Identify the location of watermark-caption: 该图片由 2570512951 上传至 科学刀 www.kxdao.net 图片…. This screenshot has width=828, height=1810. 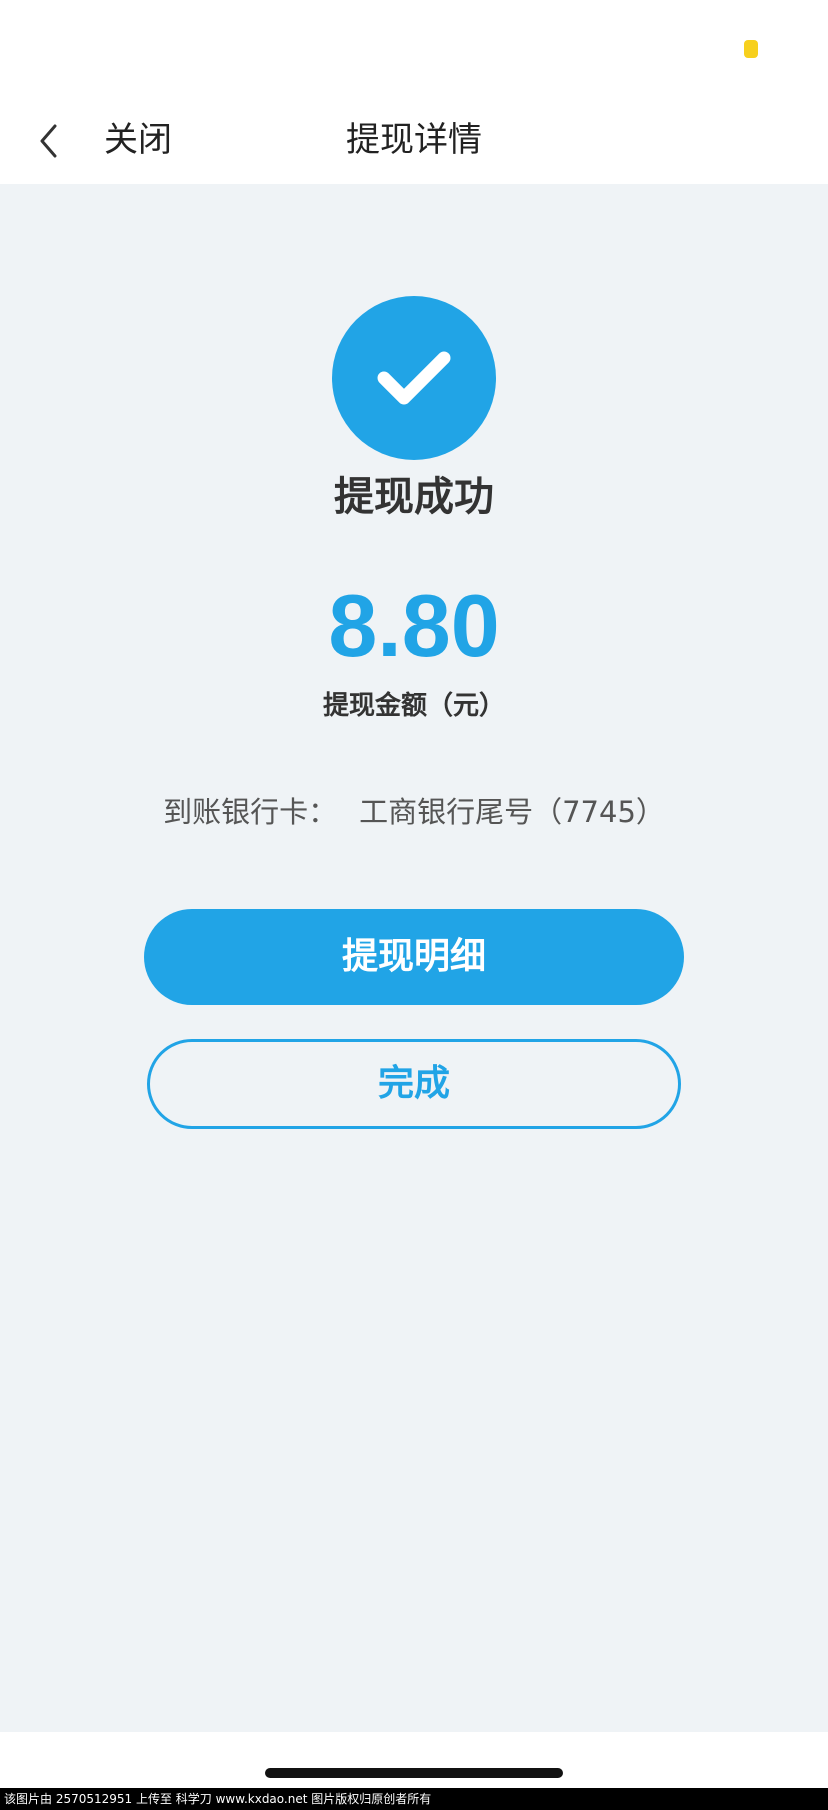
(414, 1799).